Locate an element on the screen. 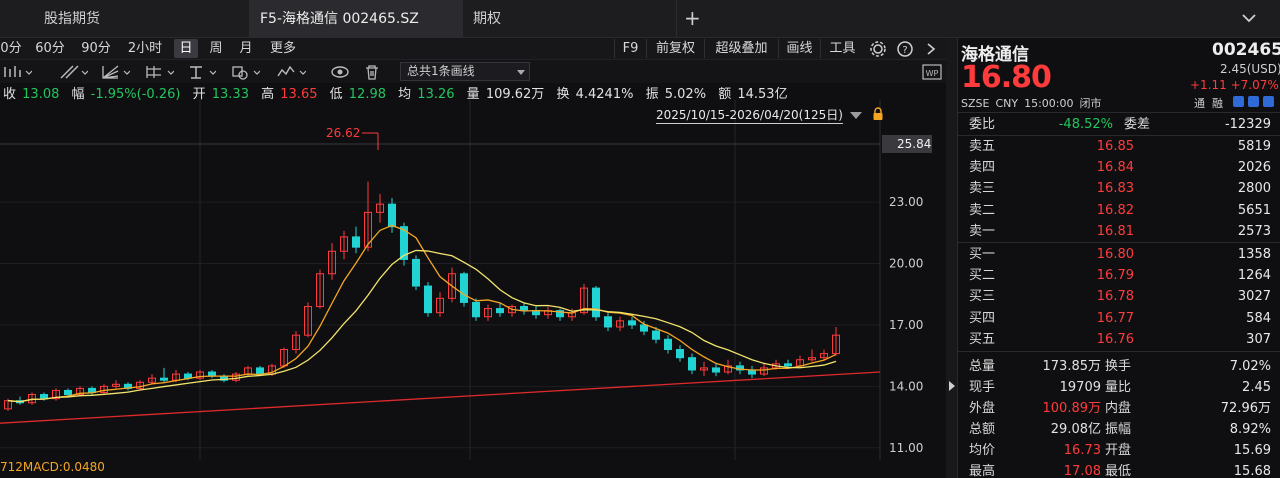 The image size is (1280, 478). tab-options: 期权 is located at coordinates (570, 19).